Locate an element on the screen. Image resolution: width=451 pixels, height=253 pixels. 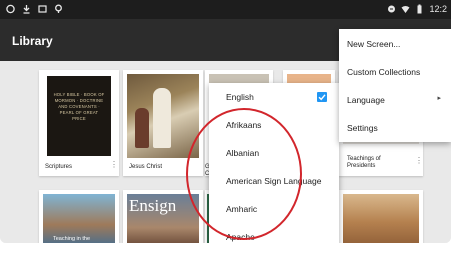
book-label: Teachings of Presidents is located at coordinates (364, 162).